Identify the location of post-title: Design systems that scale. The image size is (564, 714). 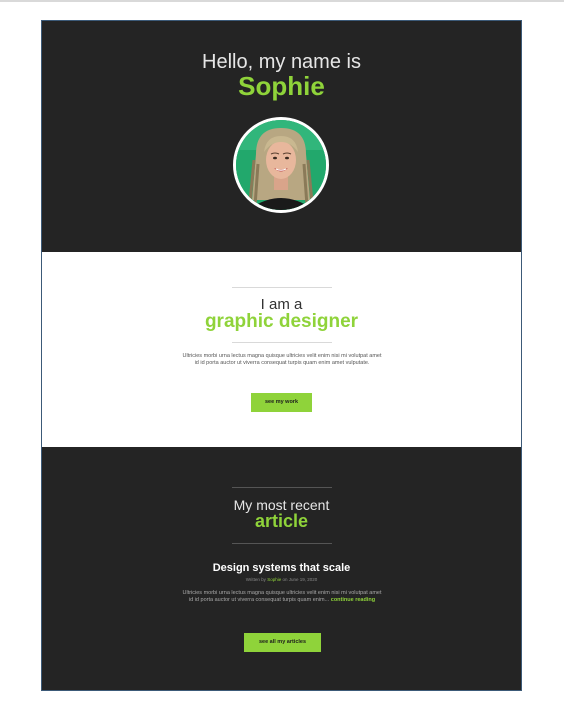
(281, 568).